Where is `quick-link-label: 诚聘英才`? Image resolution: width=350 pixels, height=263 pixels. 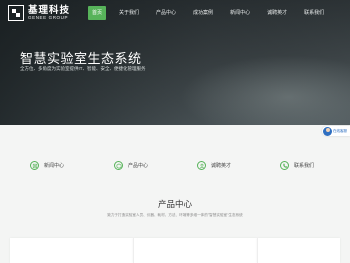
quick-link-label: 诚聘英才 is located at coordinates (221, 166).